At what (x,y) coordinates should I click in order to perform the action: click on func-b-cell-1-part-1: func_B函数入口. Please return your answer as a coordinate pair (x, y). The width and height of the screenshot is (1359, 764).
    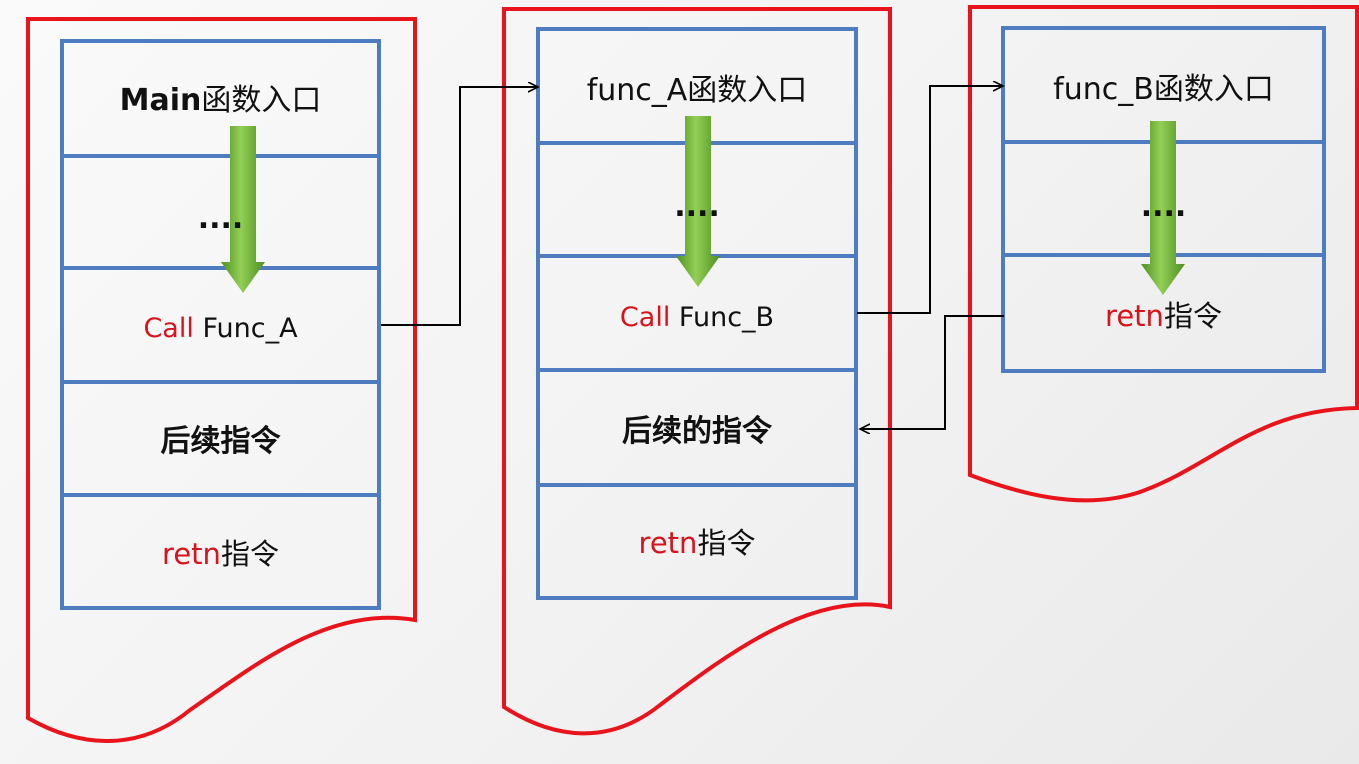
    Looking at the image, I should click on (1163, 89).